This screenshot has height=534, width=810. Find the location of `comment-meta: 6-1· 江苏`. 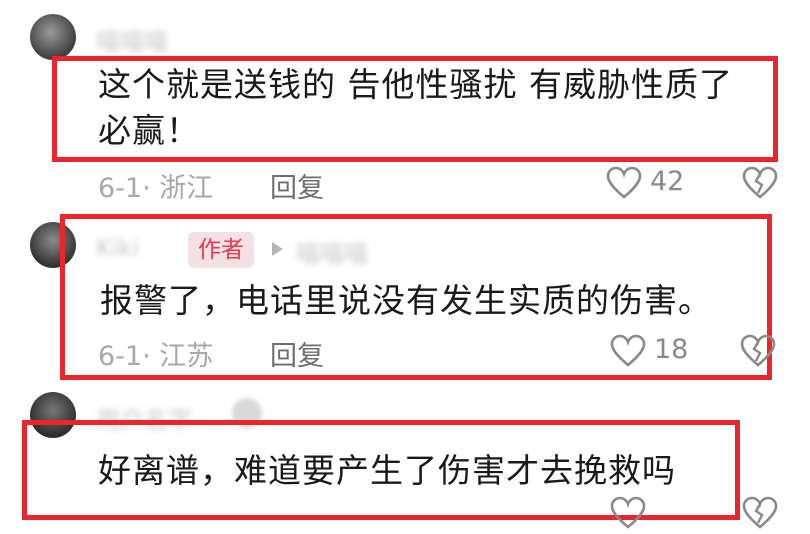

comment-meta: 6-1· 江苏 is located at coordinates (156, 356).